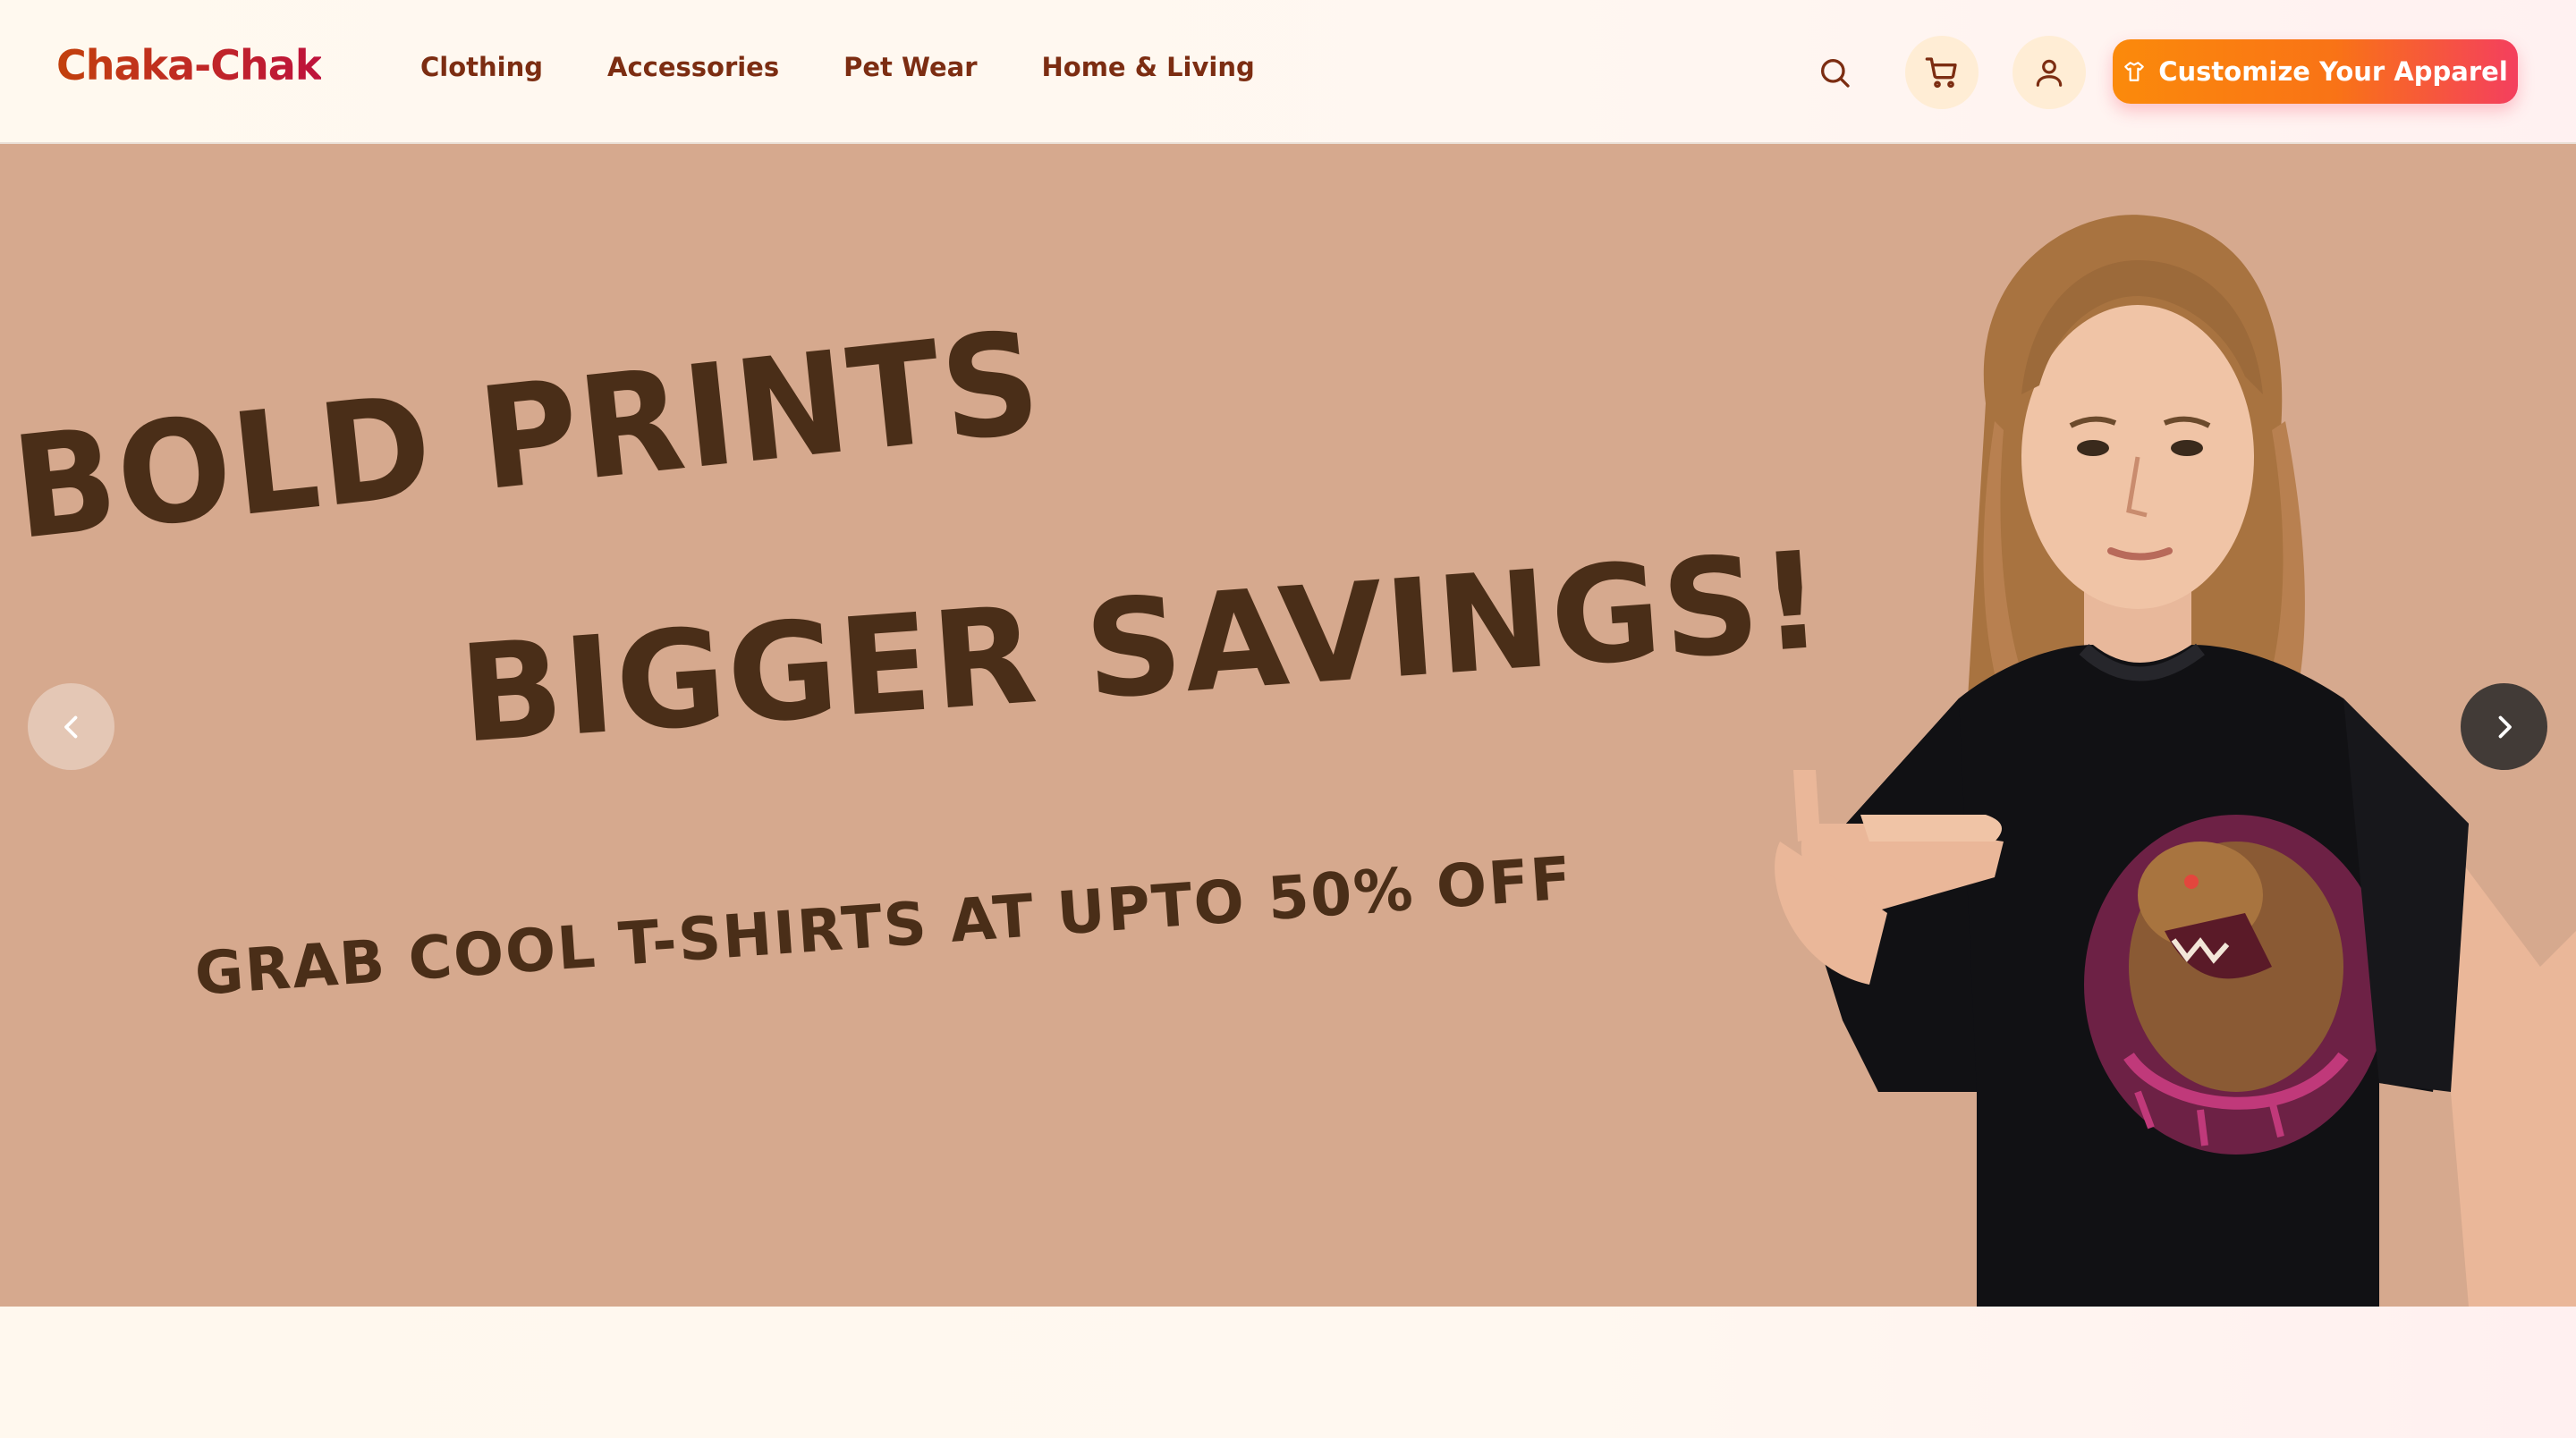 The image size is (2576, 1438). I want to click on hero-subline: GRAB COOL T-SHIRTS AT UPTO 50% OFF, so click(883, 926).